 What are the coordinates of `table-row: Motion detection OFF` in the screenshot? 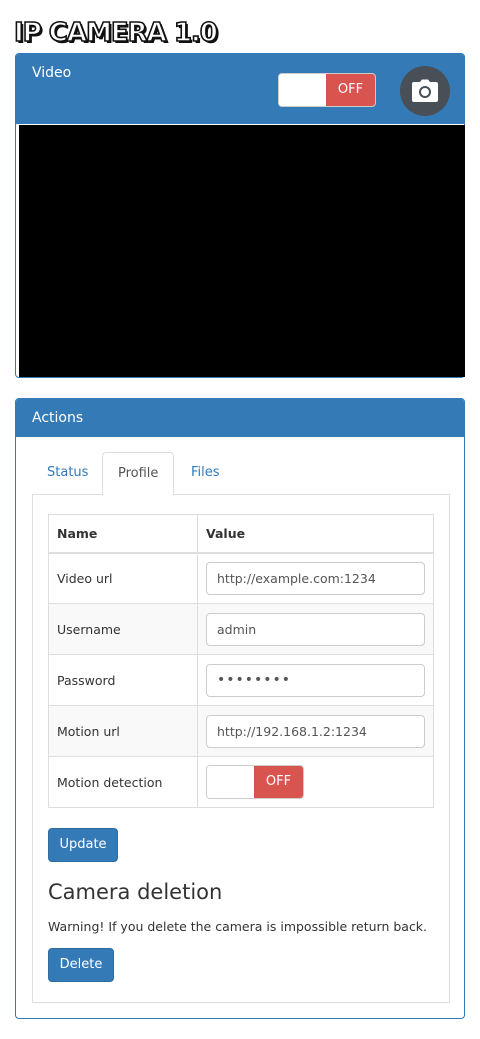 It's located at (241, 782).